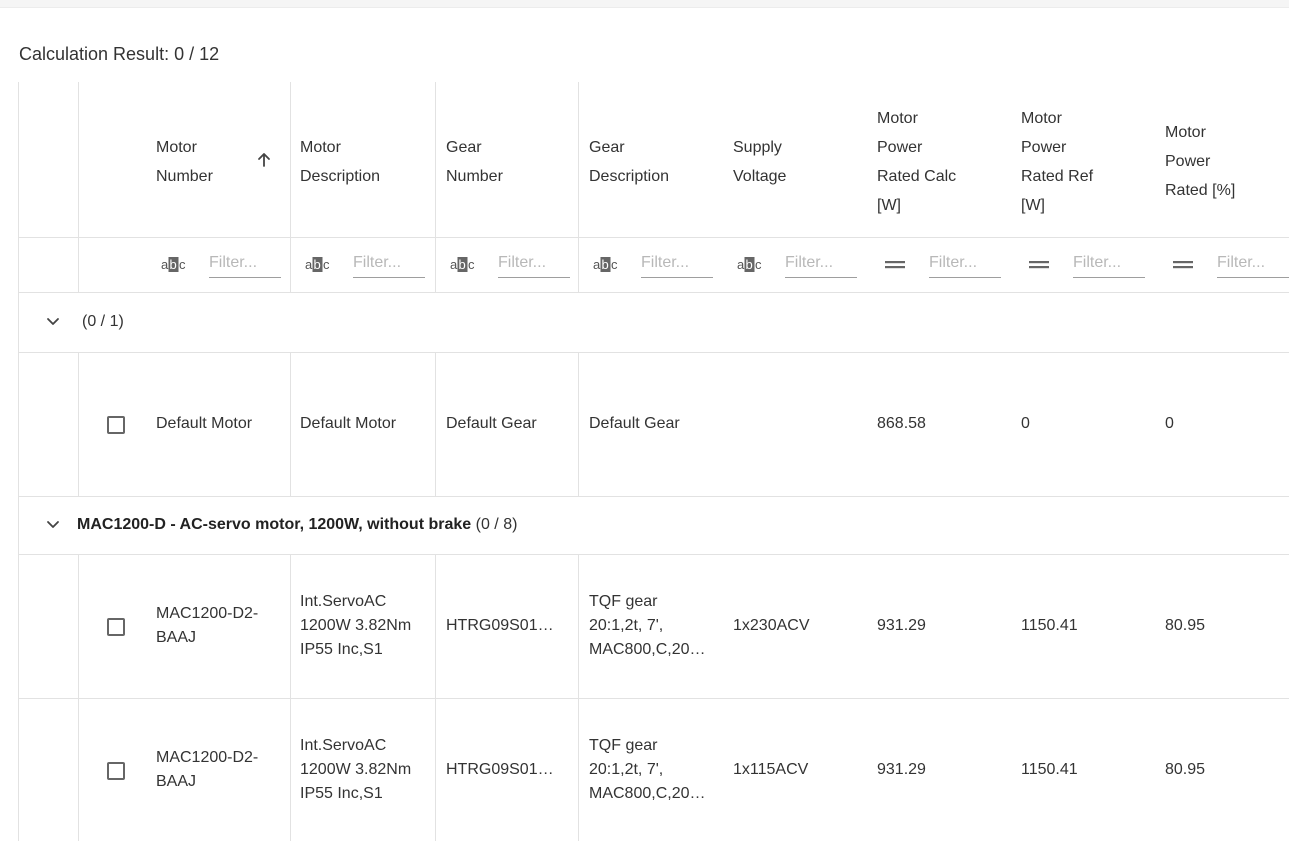 This screenshot has height=842, width=1289. I want to click on column-header-motor-description: Motor Description, so click(360, 162).